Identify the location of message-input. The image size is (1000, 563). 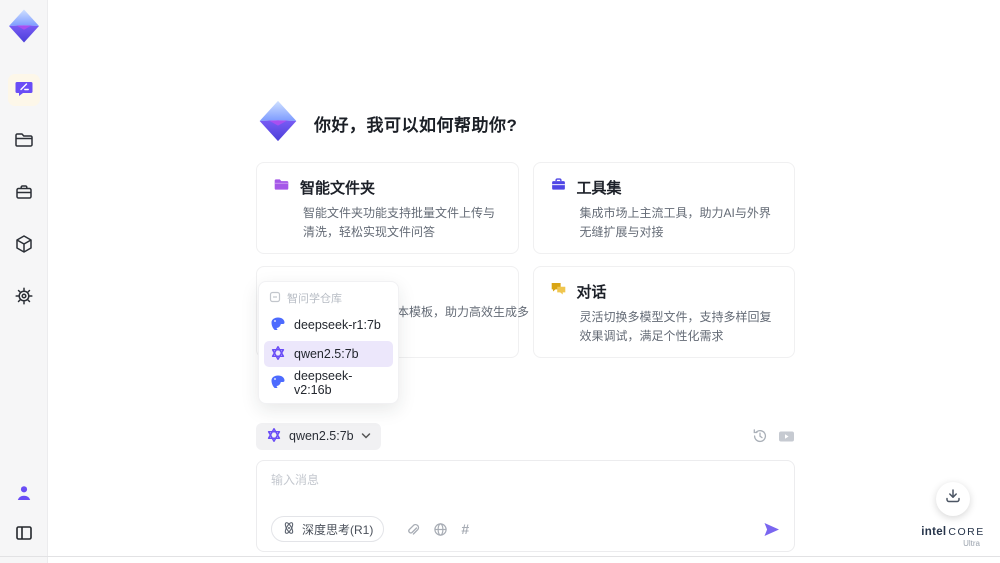
(525, 490).